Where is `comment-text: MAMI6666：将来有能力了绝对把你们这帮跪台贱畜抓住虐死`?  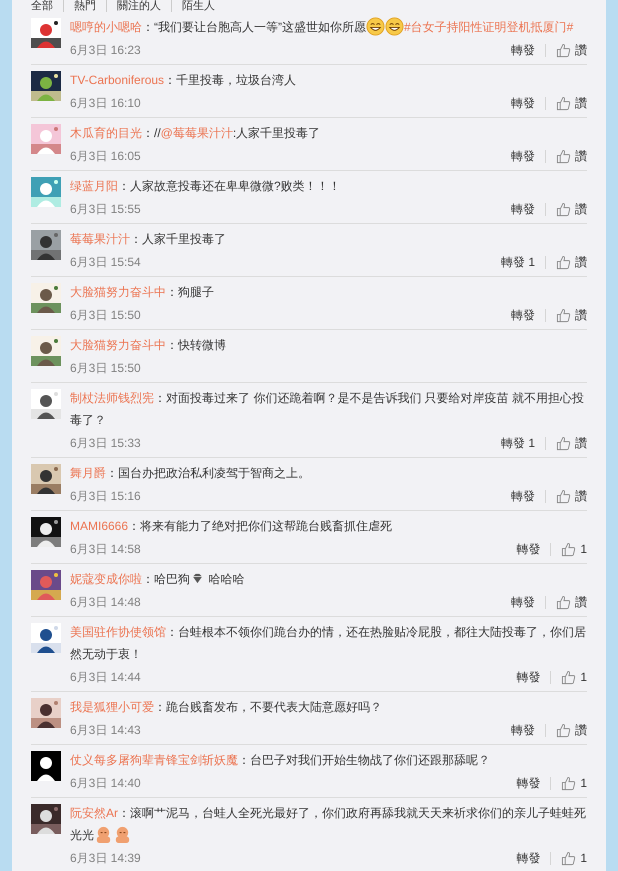 comment-text: MAMI6666：将来有能力了绝对把你们这帮跪台贱畜抓住虐死 is located at coordinates (232, 526).